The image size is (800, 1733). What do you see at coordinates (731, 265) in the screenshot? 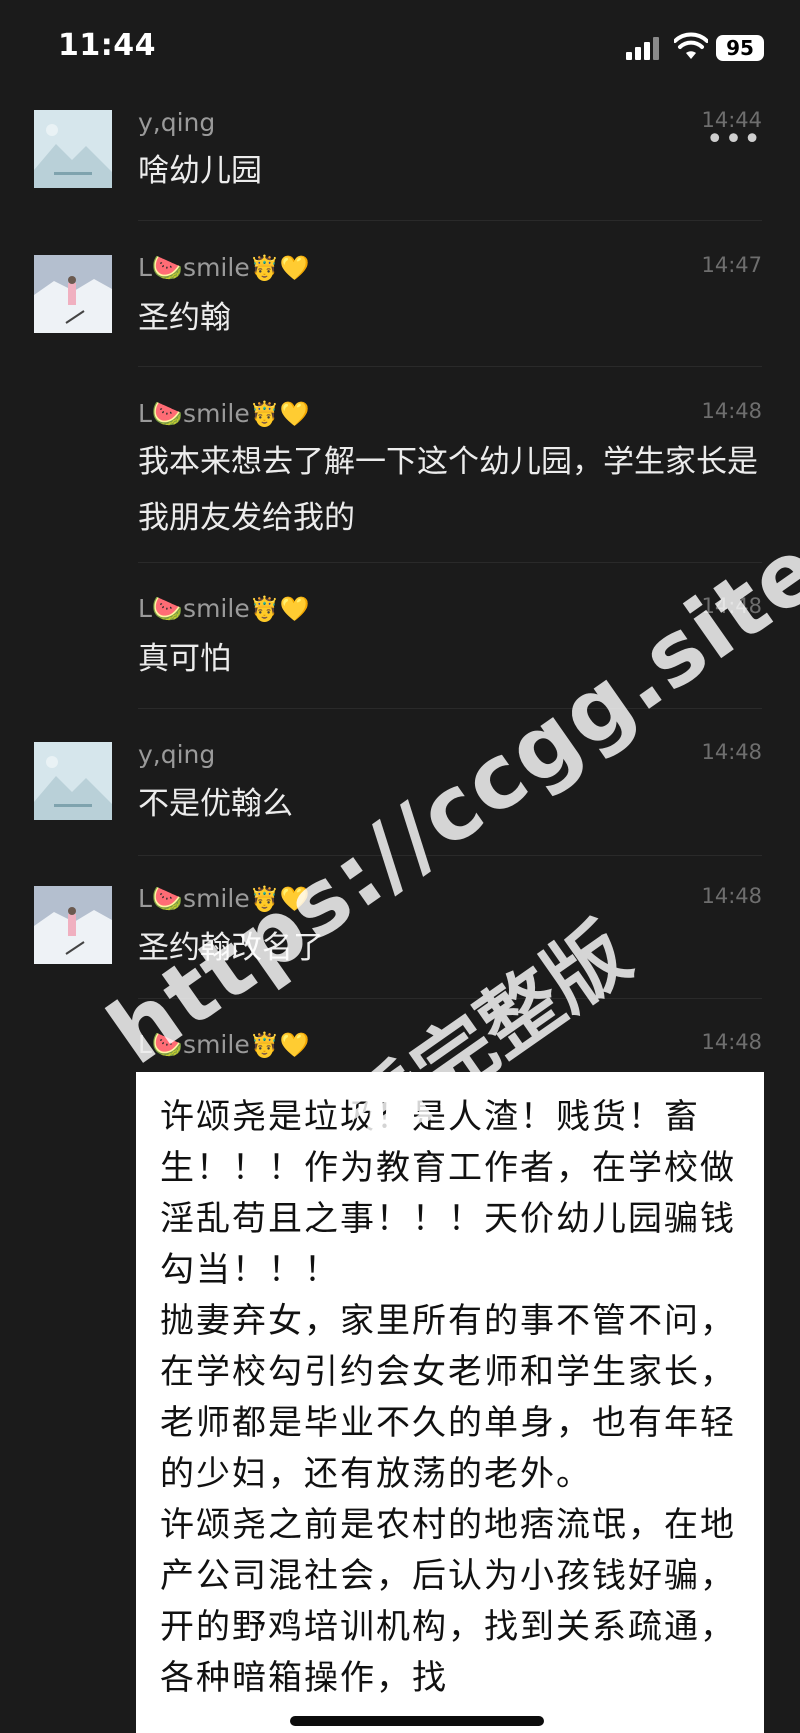
I see `message-time: 14:47` at bounding box center [731, 265].